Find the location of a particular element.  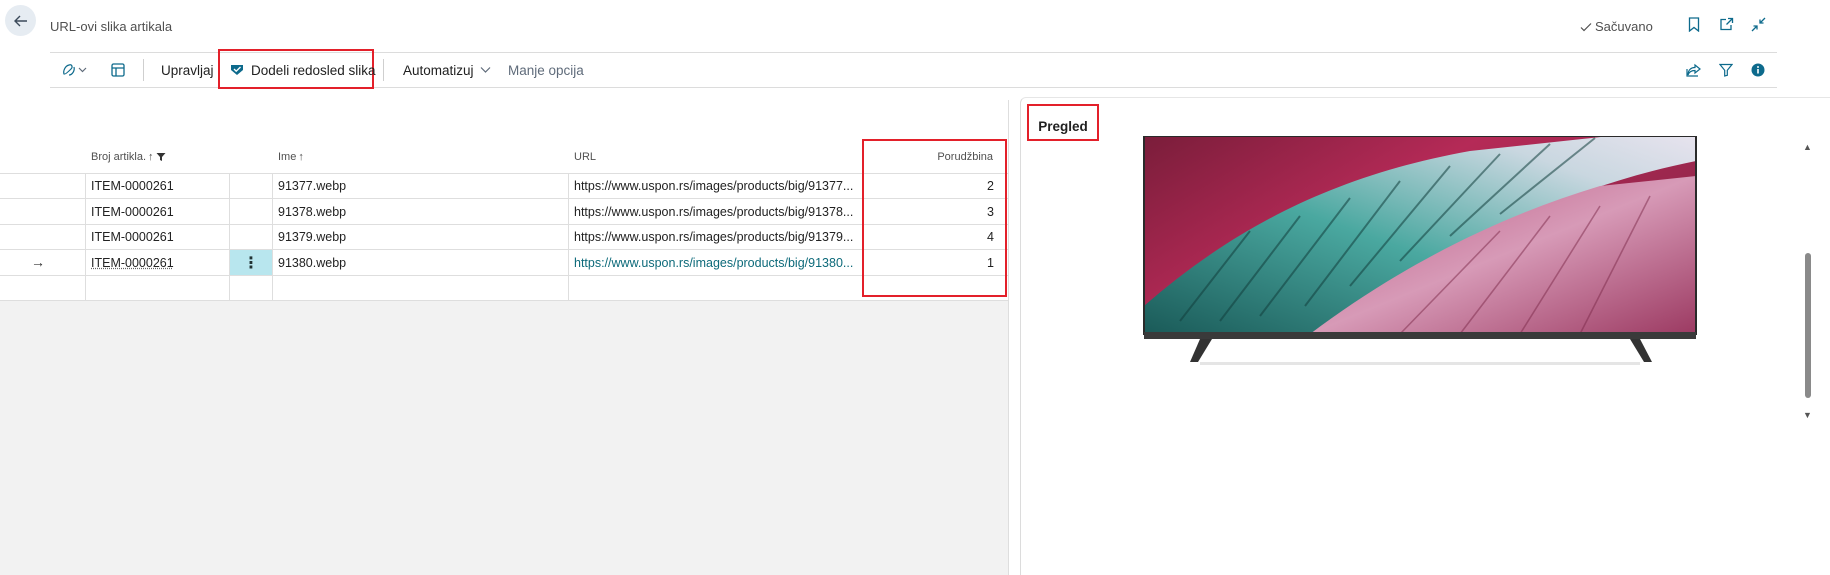

collapse-icon is located at coordinates (1758, 24).